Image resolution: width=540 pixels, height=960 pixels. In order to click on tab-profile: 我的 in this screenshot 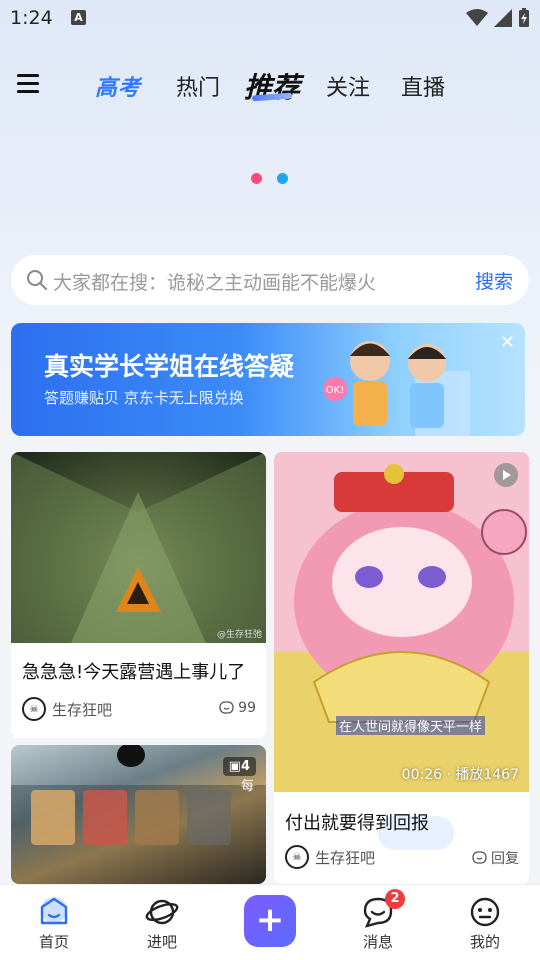, I will do `click(485, 923)`.